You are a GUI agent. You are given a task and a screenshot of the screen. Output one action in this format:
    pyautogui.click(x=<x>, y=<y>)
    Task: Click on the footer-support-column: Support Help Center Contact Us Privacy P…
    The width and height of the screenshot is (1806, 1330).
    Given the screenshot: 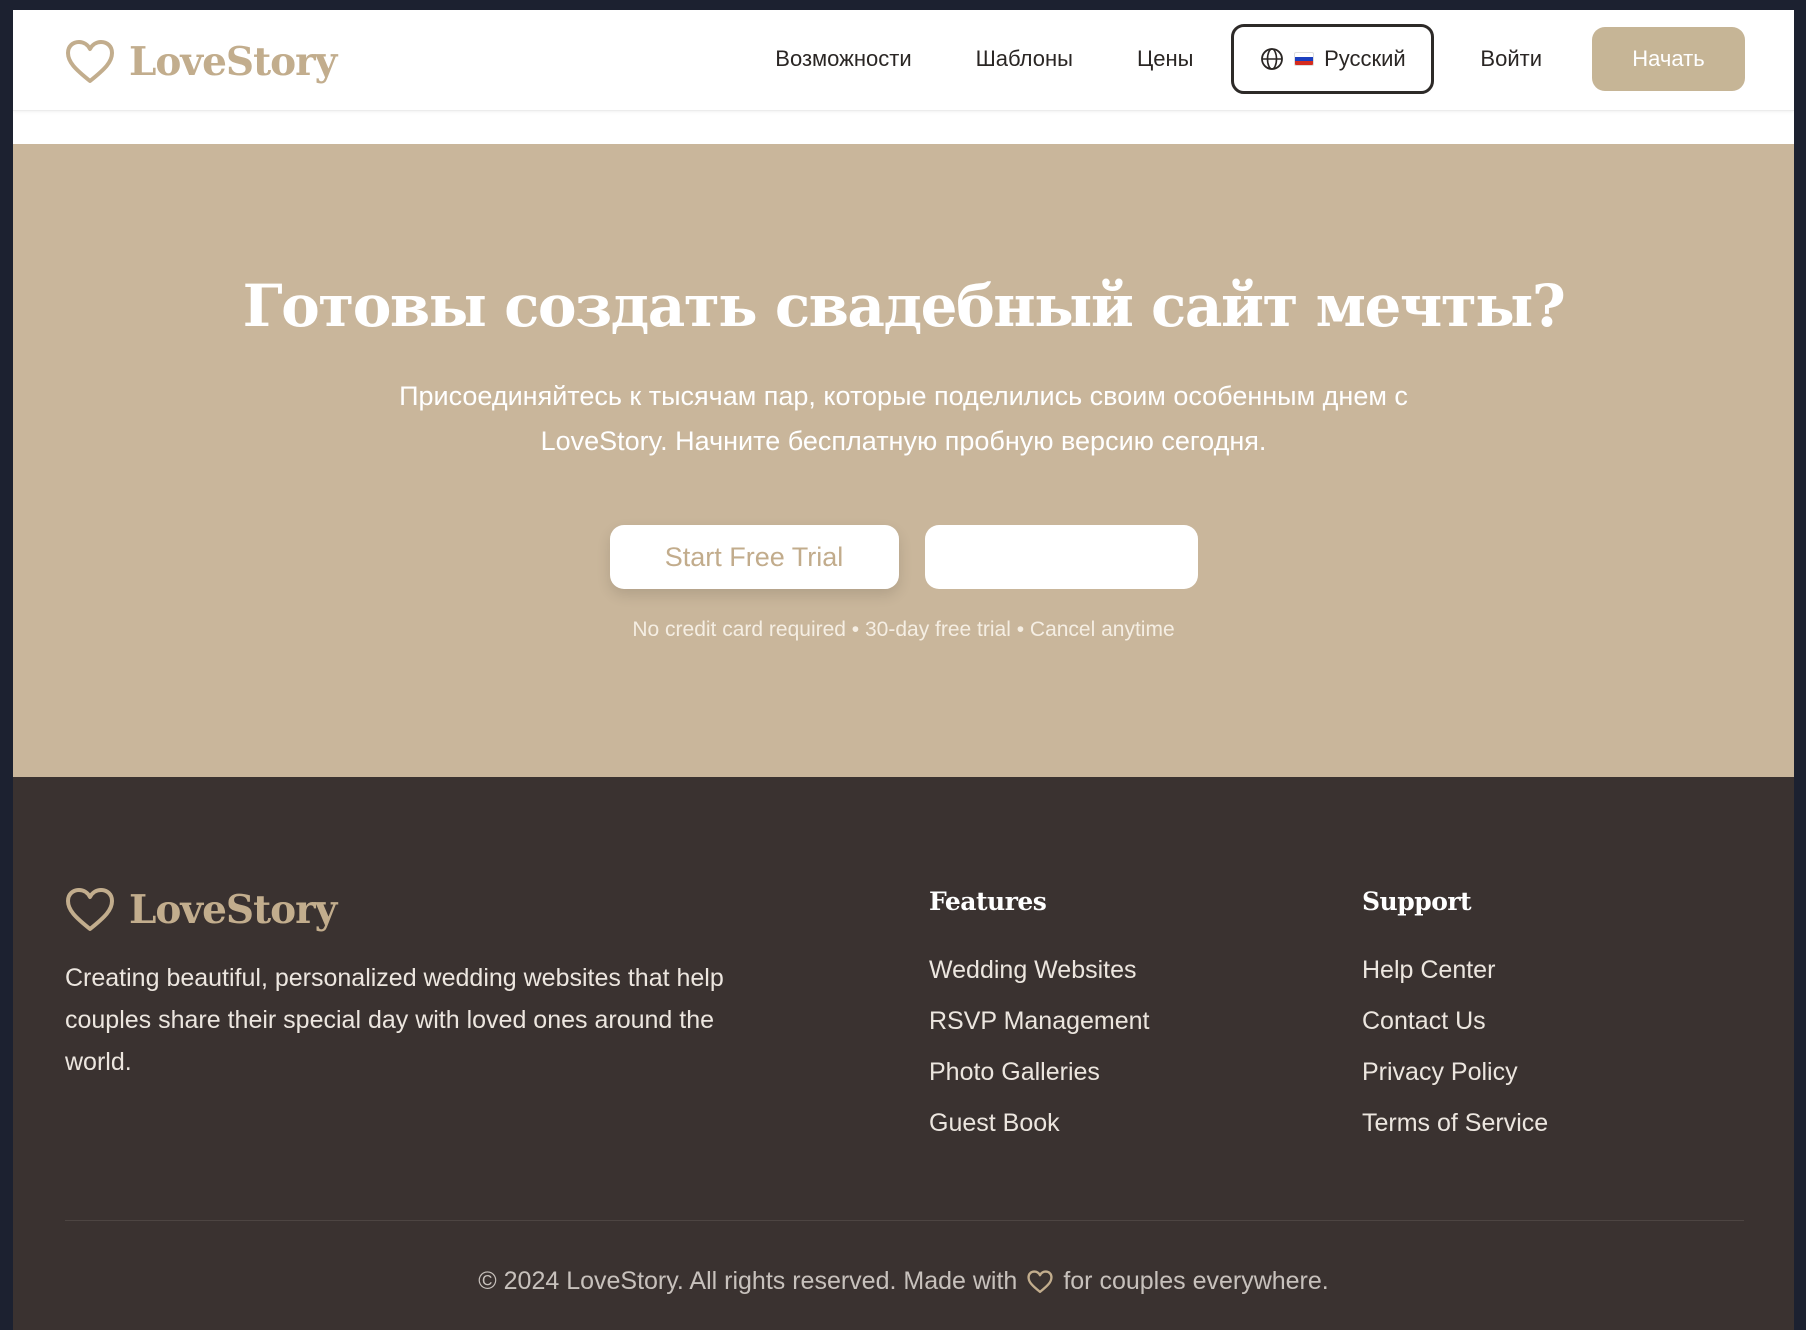 What is the action you would take?
    pyautogui.click(x=1455, y=1018)
    